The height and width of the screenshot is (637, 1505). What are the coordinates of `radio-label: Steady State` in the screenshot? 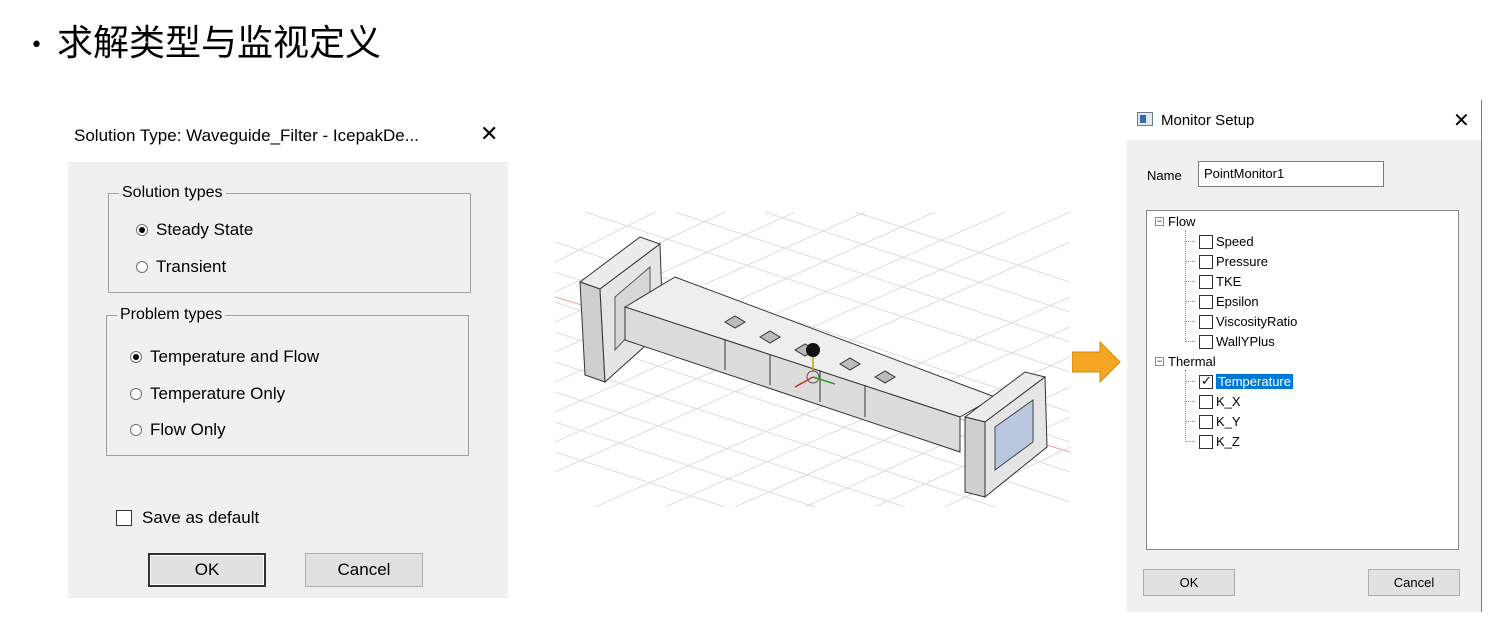 It's located at (205, 229).